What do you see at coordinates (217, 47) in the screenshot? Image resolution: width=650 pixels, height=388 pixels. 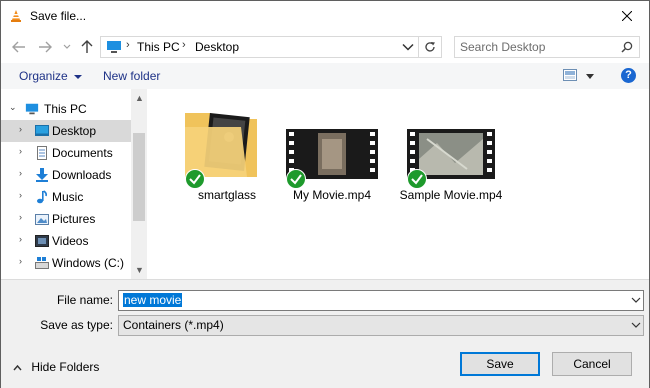 I see `breadcrumb-desktop: Desktop` at bounding box center [217, 47].